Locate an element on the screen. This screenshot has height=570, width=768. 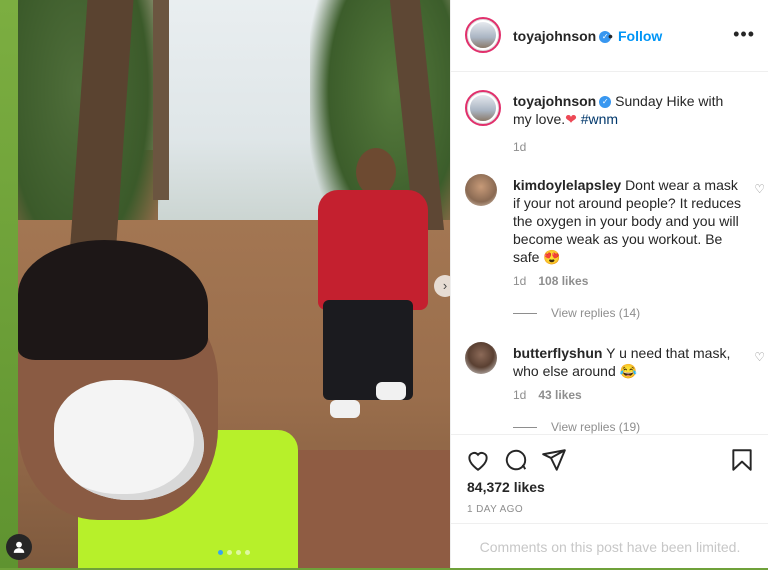
comment-emoji: 😍 is located at coordinates (552, 257).